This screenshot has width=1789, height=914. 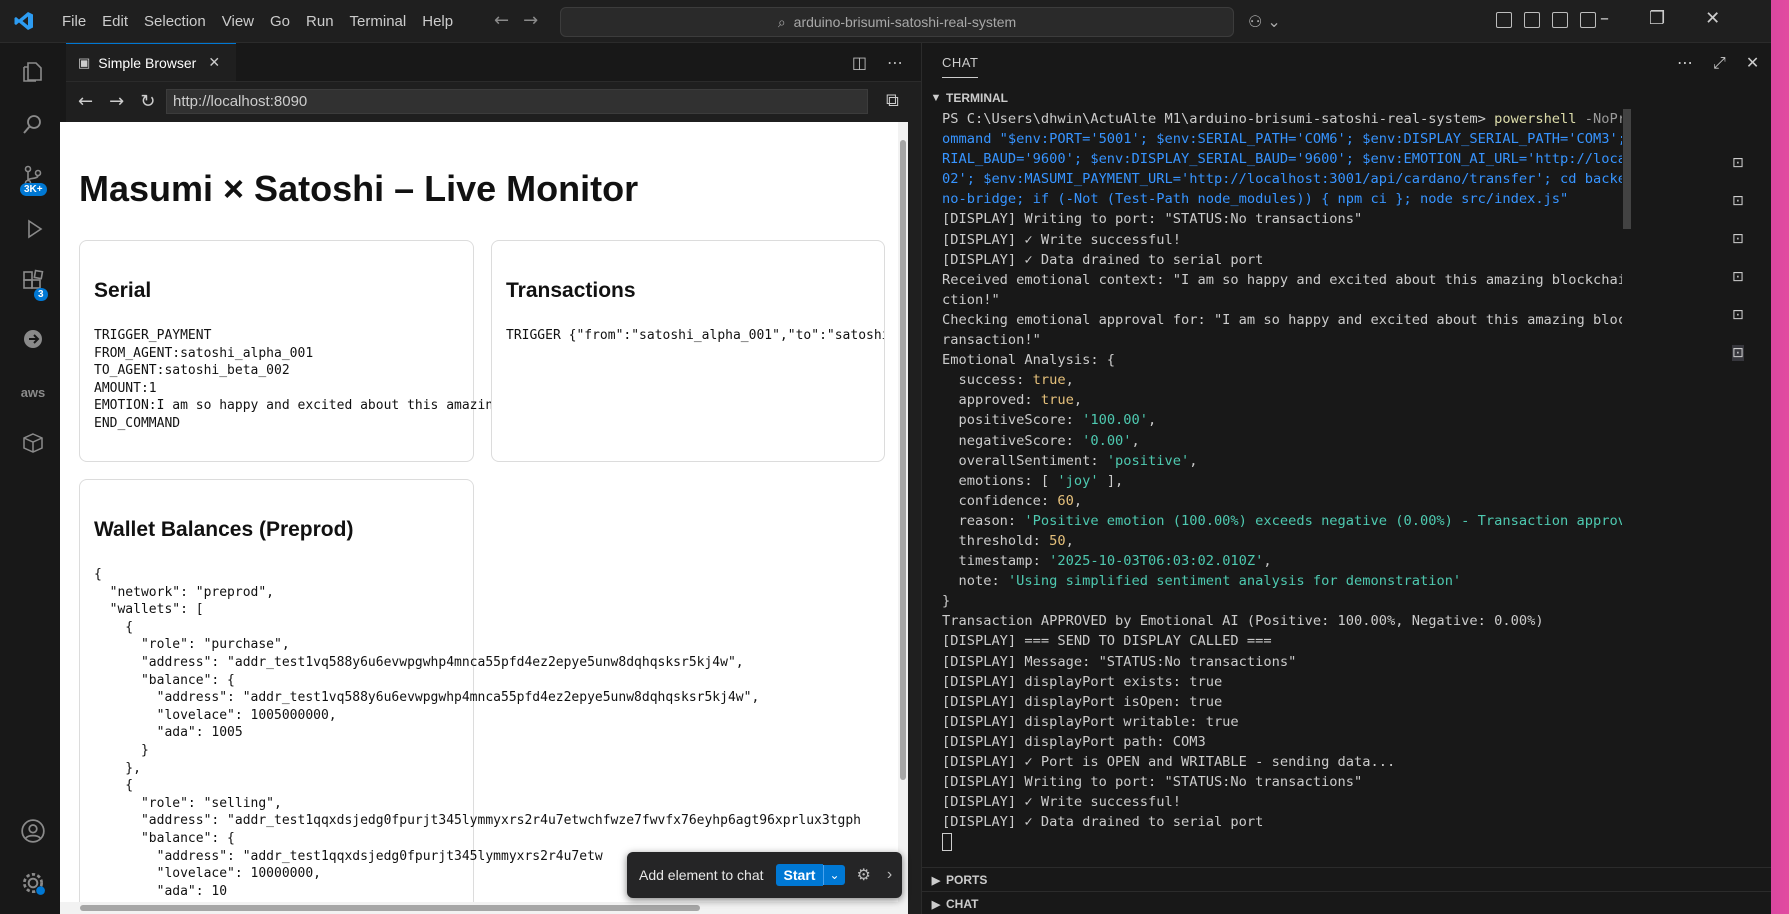 What do you see at coordinates (238, 21) in the screenshot?
I see `menu-view: View` at bounding box center [238, 21].